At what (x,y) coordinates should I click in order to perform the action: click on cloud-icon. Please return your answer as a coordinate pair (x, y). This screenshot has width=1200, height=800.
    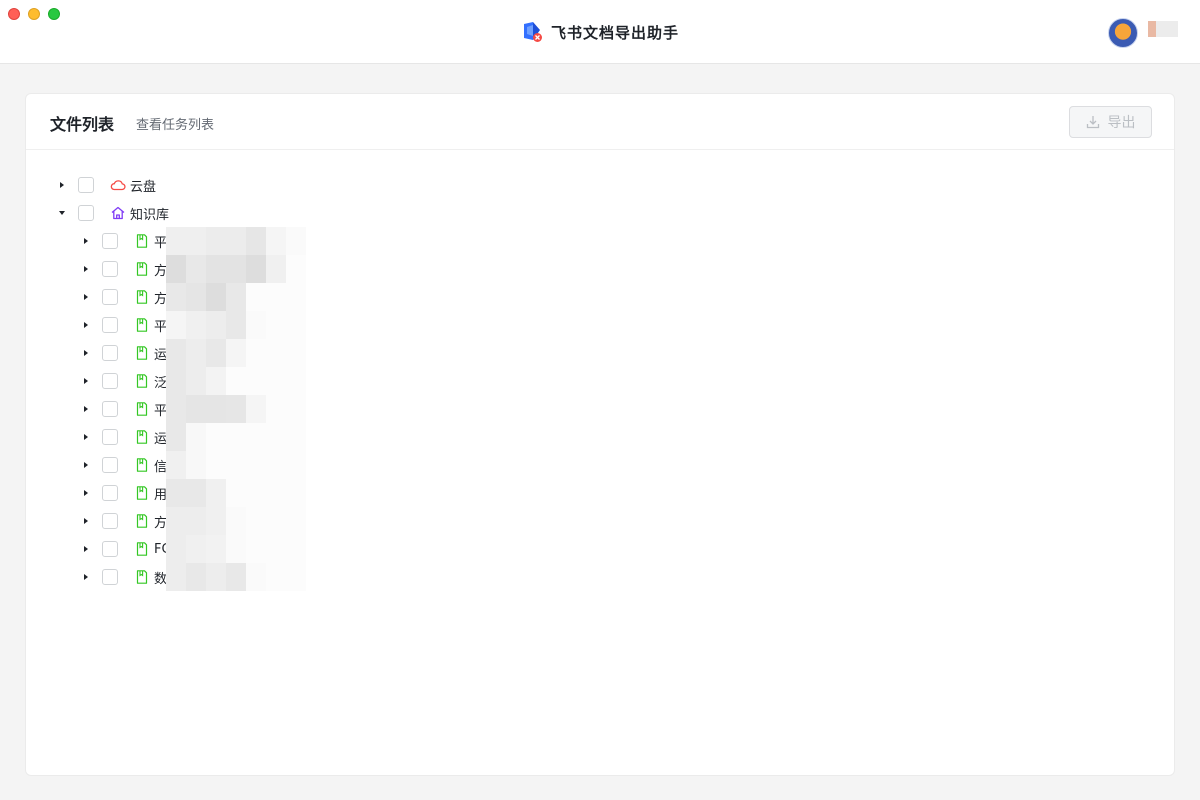
    Looking at the image, I should click on (118, 185).